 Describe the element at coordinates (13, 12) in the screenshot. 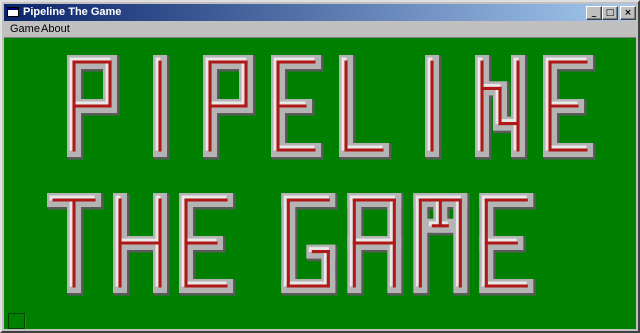

I see `app-icon` at that location.